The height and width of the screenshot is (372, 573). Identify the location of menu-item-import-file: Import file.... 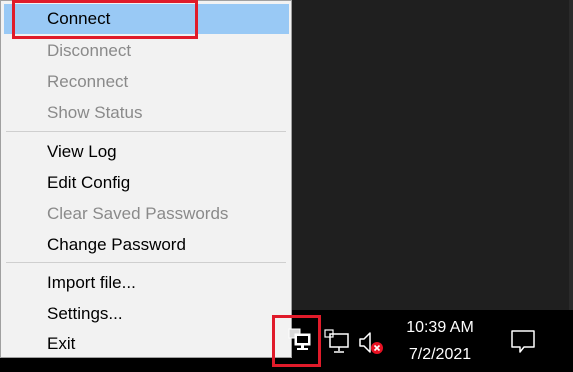
(146, 283).